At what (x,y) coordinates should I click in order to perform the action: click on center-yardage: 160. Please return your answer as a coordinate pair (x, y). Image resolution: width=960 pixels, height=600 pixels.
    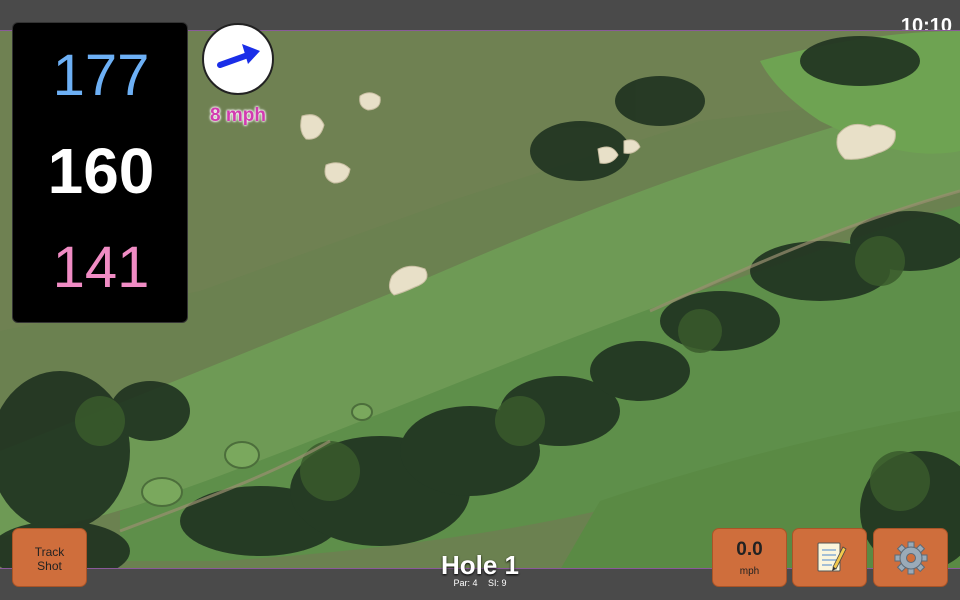
    Looking at the image, I should click on (101, 171).